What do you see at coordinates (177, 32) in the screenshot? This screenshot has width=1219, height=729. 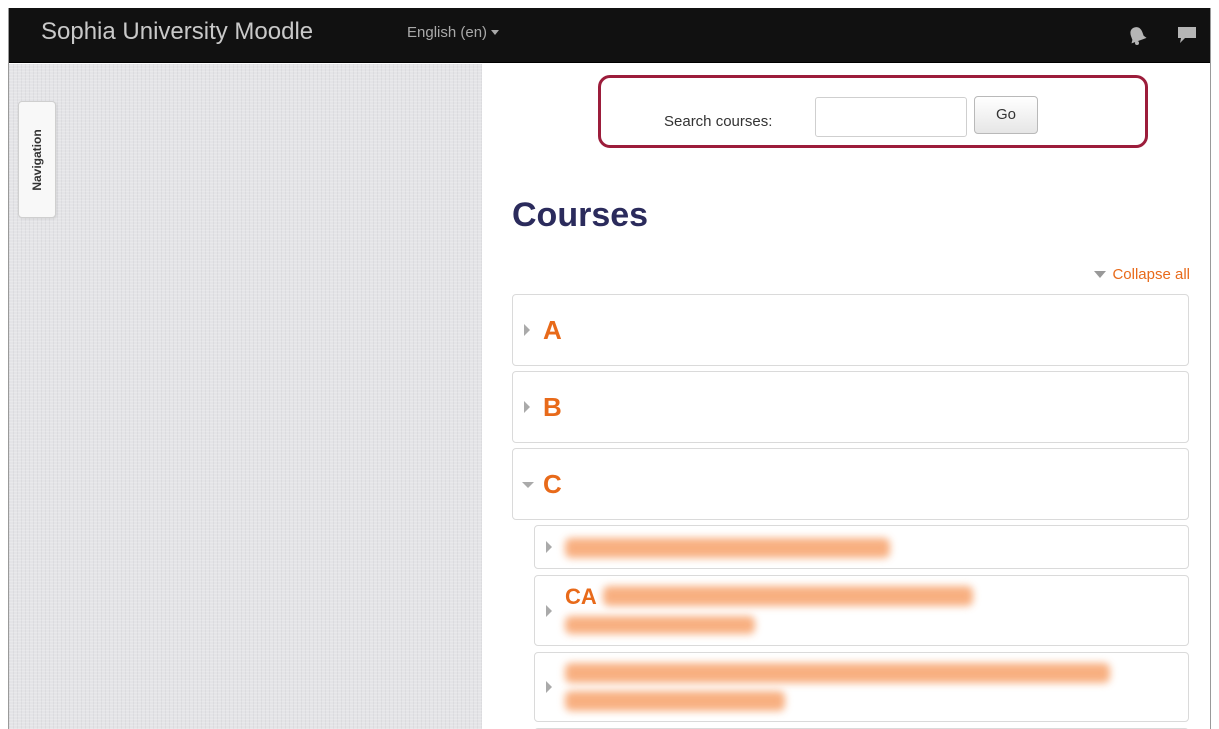 I see `site-brand: Sophia University Moodle` at bounding box center [177, 32].